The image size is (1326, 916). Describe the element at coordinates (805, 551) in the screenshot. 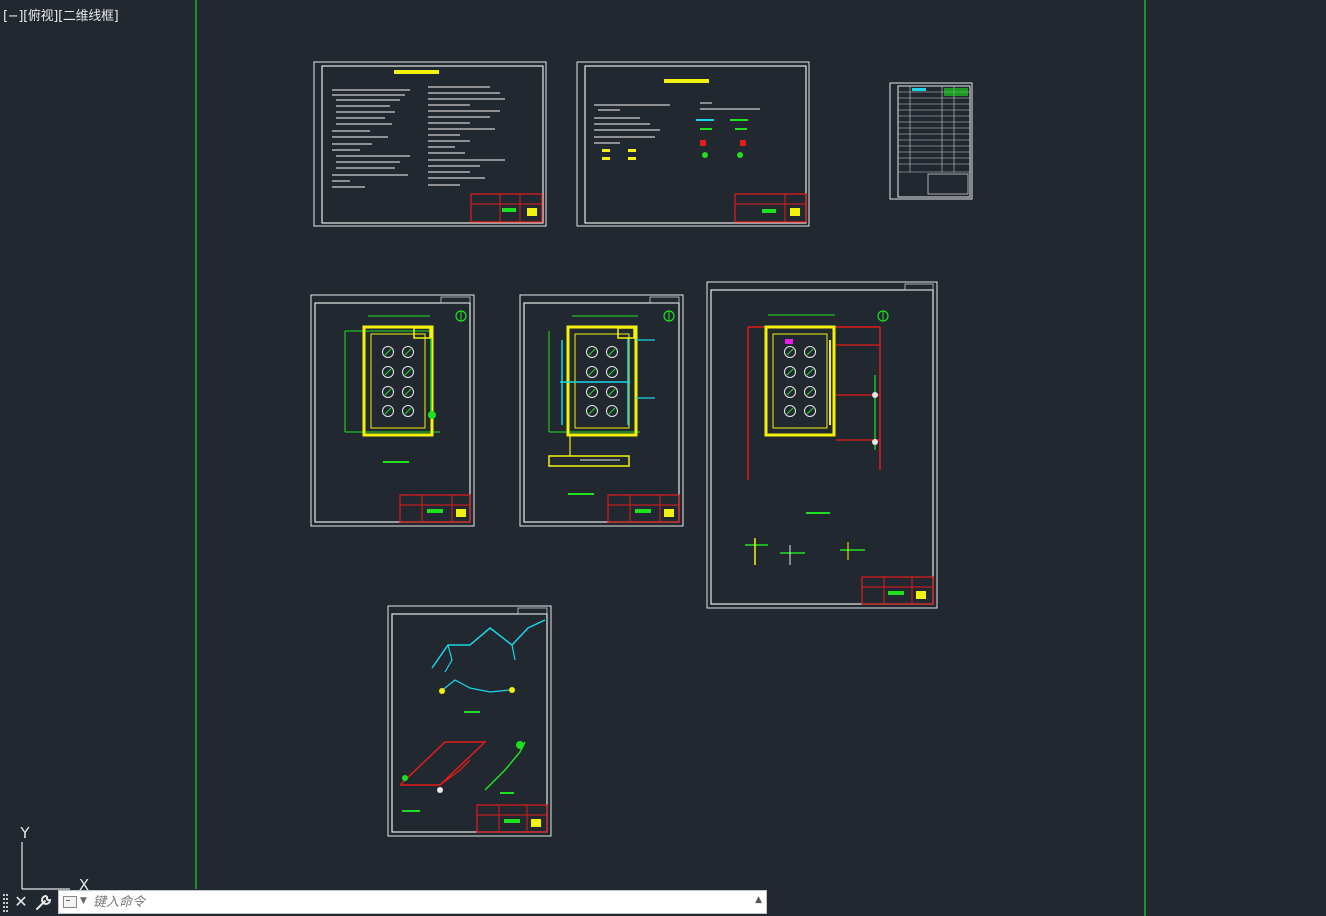

I see `detail-symbols` at that location.